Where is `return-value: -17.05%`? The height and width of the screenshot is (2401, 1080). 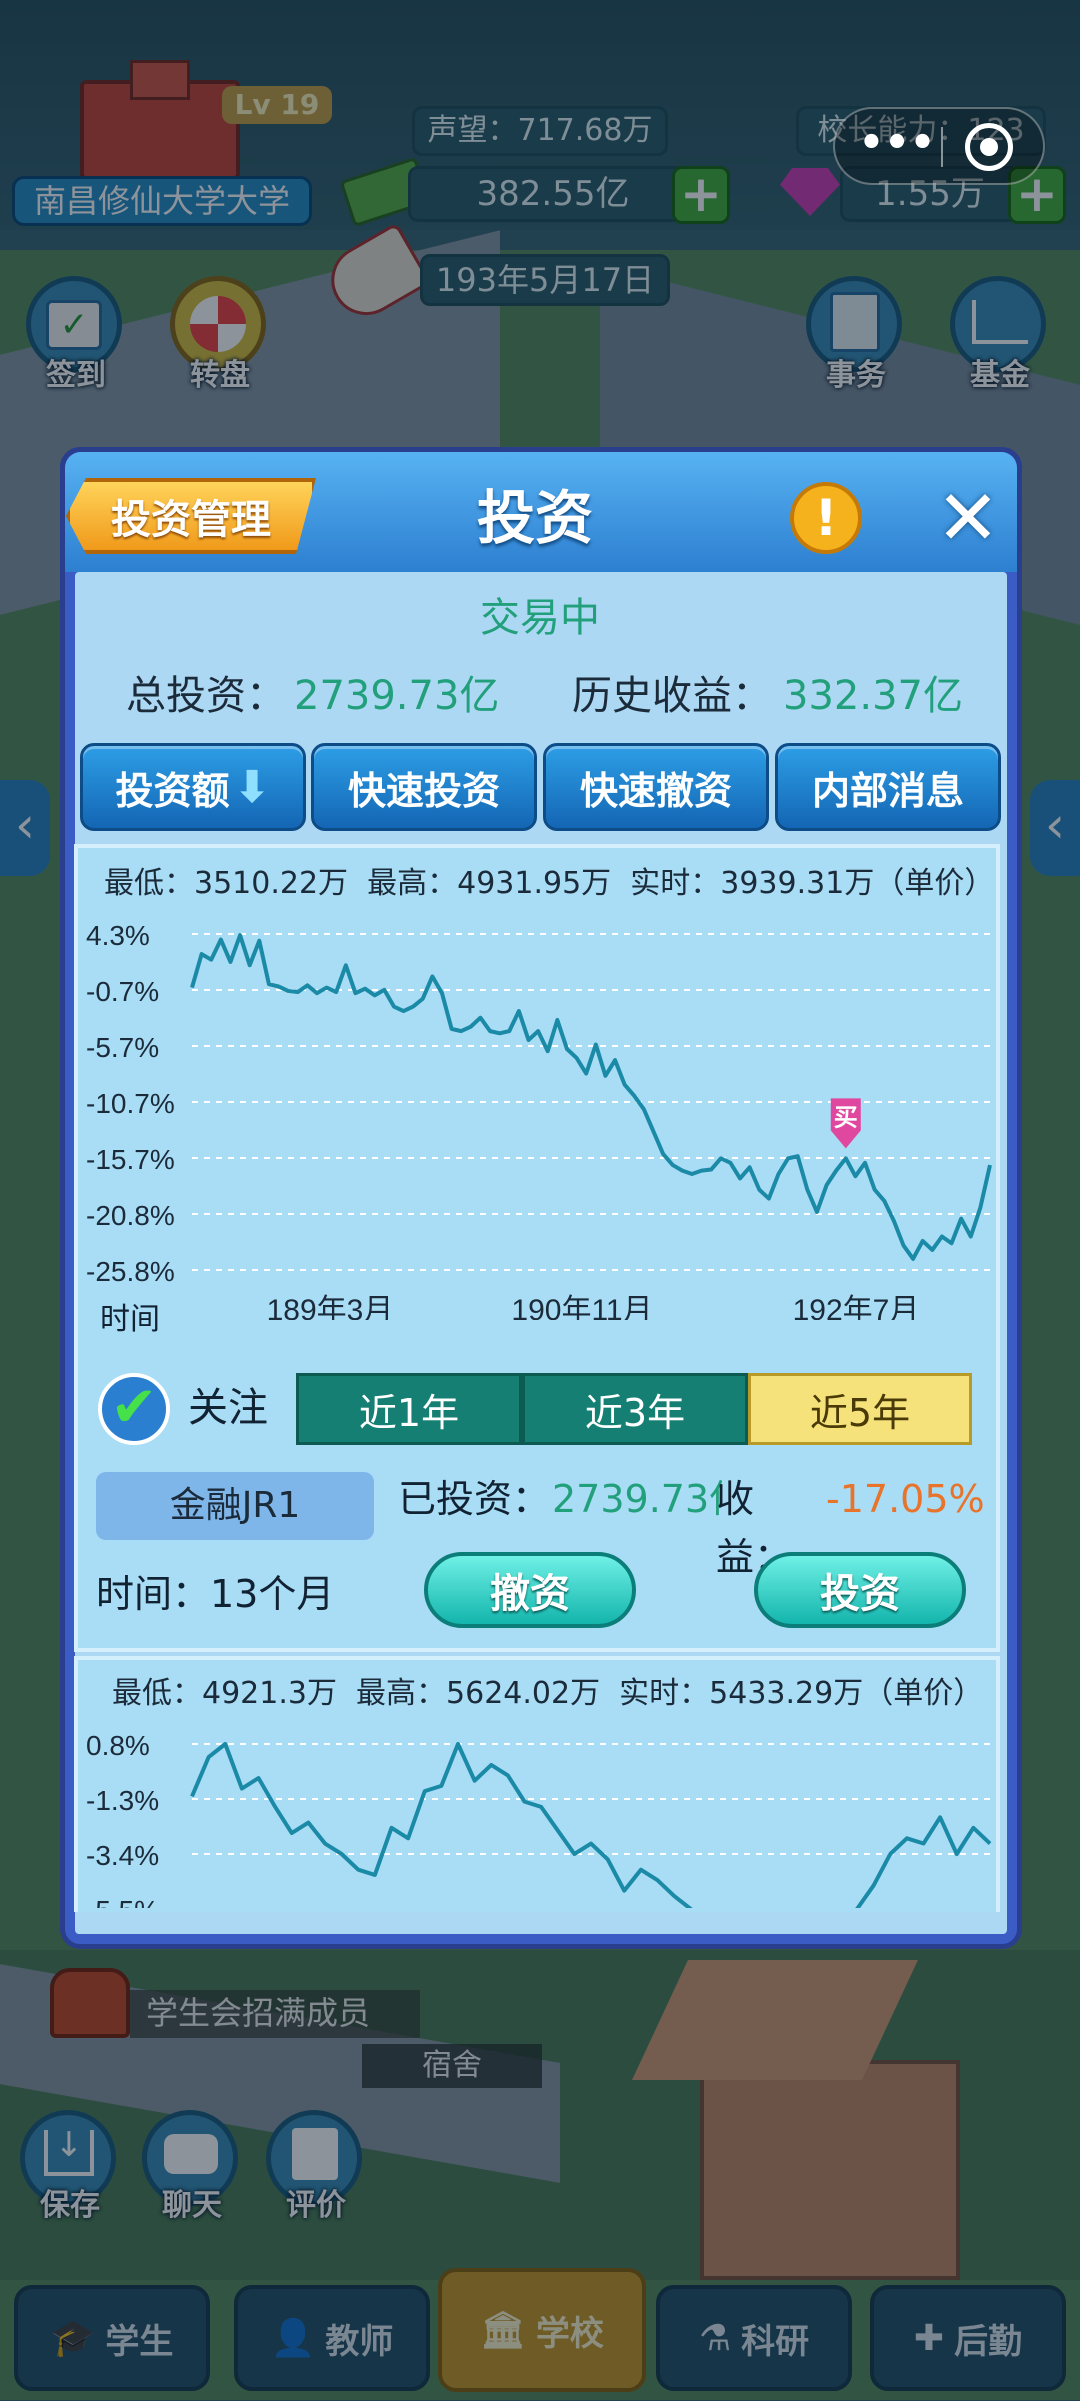 return-value: -17.05% is located at coordinates (905, 1499).